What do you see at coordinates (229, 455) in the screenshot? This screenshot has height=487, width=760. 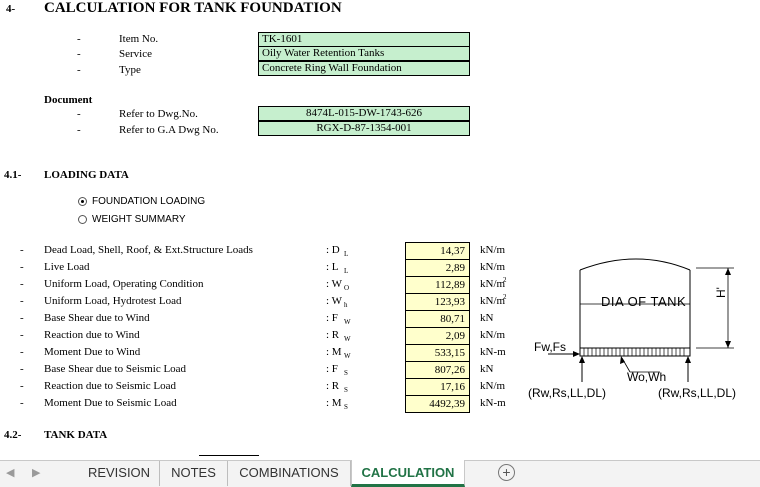 I see `cell-border` at bounding box center [229, 455].